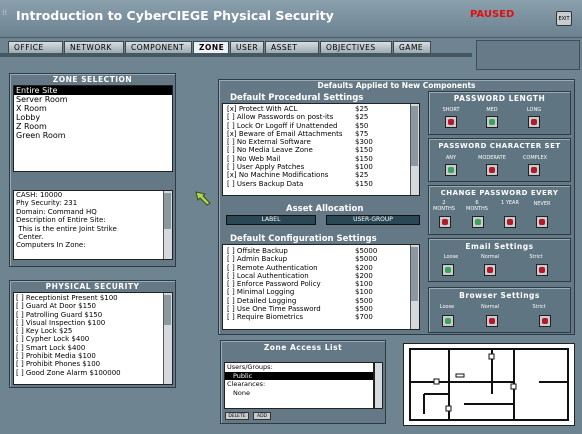  What do you see at coordinates (535, 158) in the screenshot?
I see `opt-label: COMPLEX` at bounding box center [535, 158].